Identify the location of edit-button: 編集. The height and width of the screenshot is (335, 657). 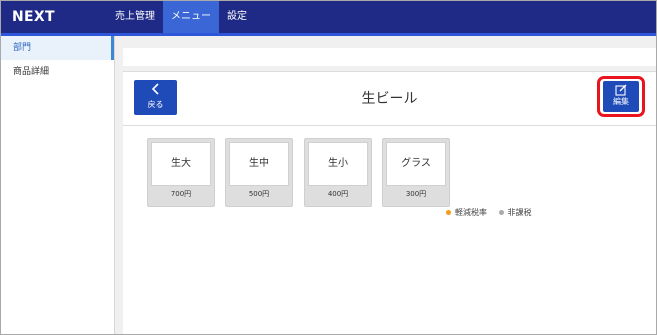
(621, 96).